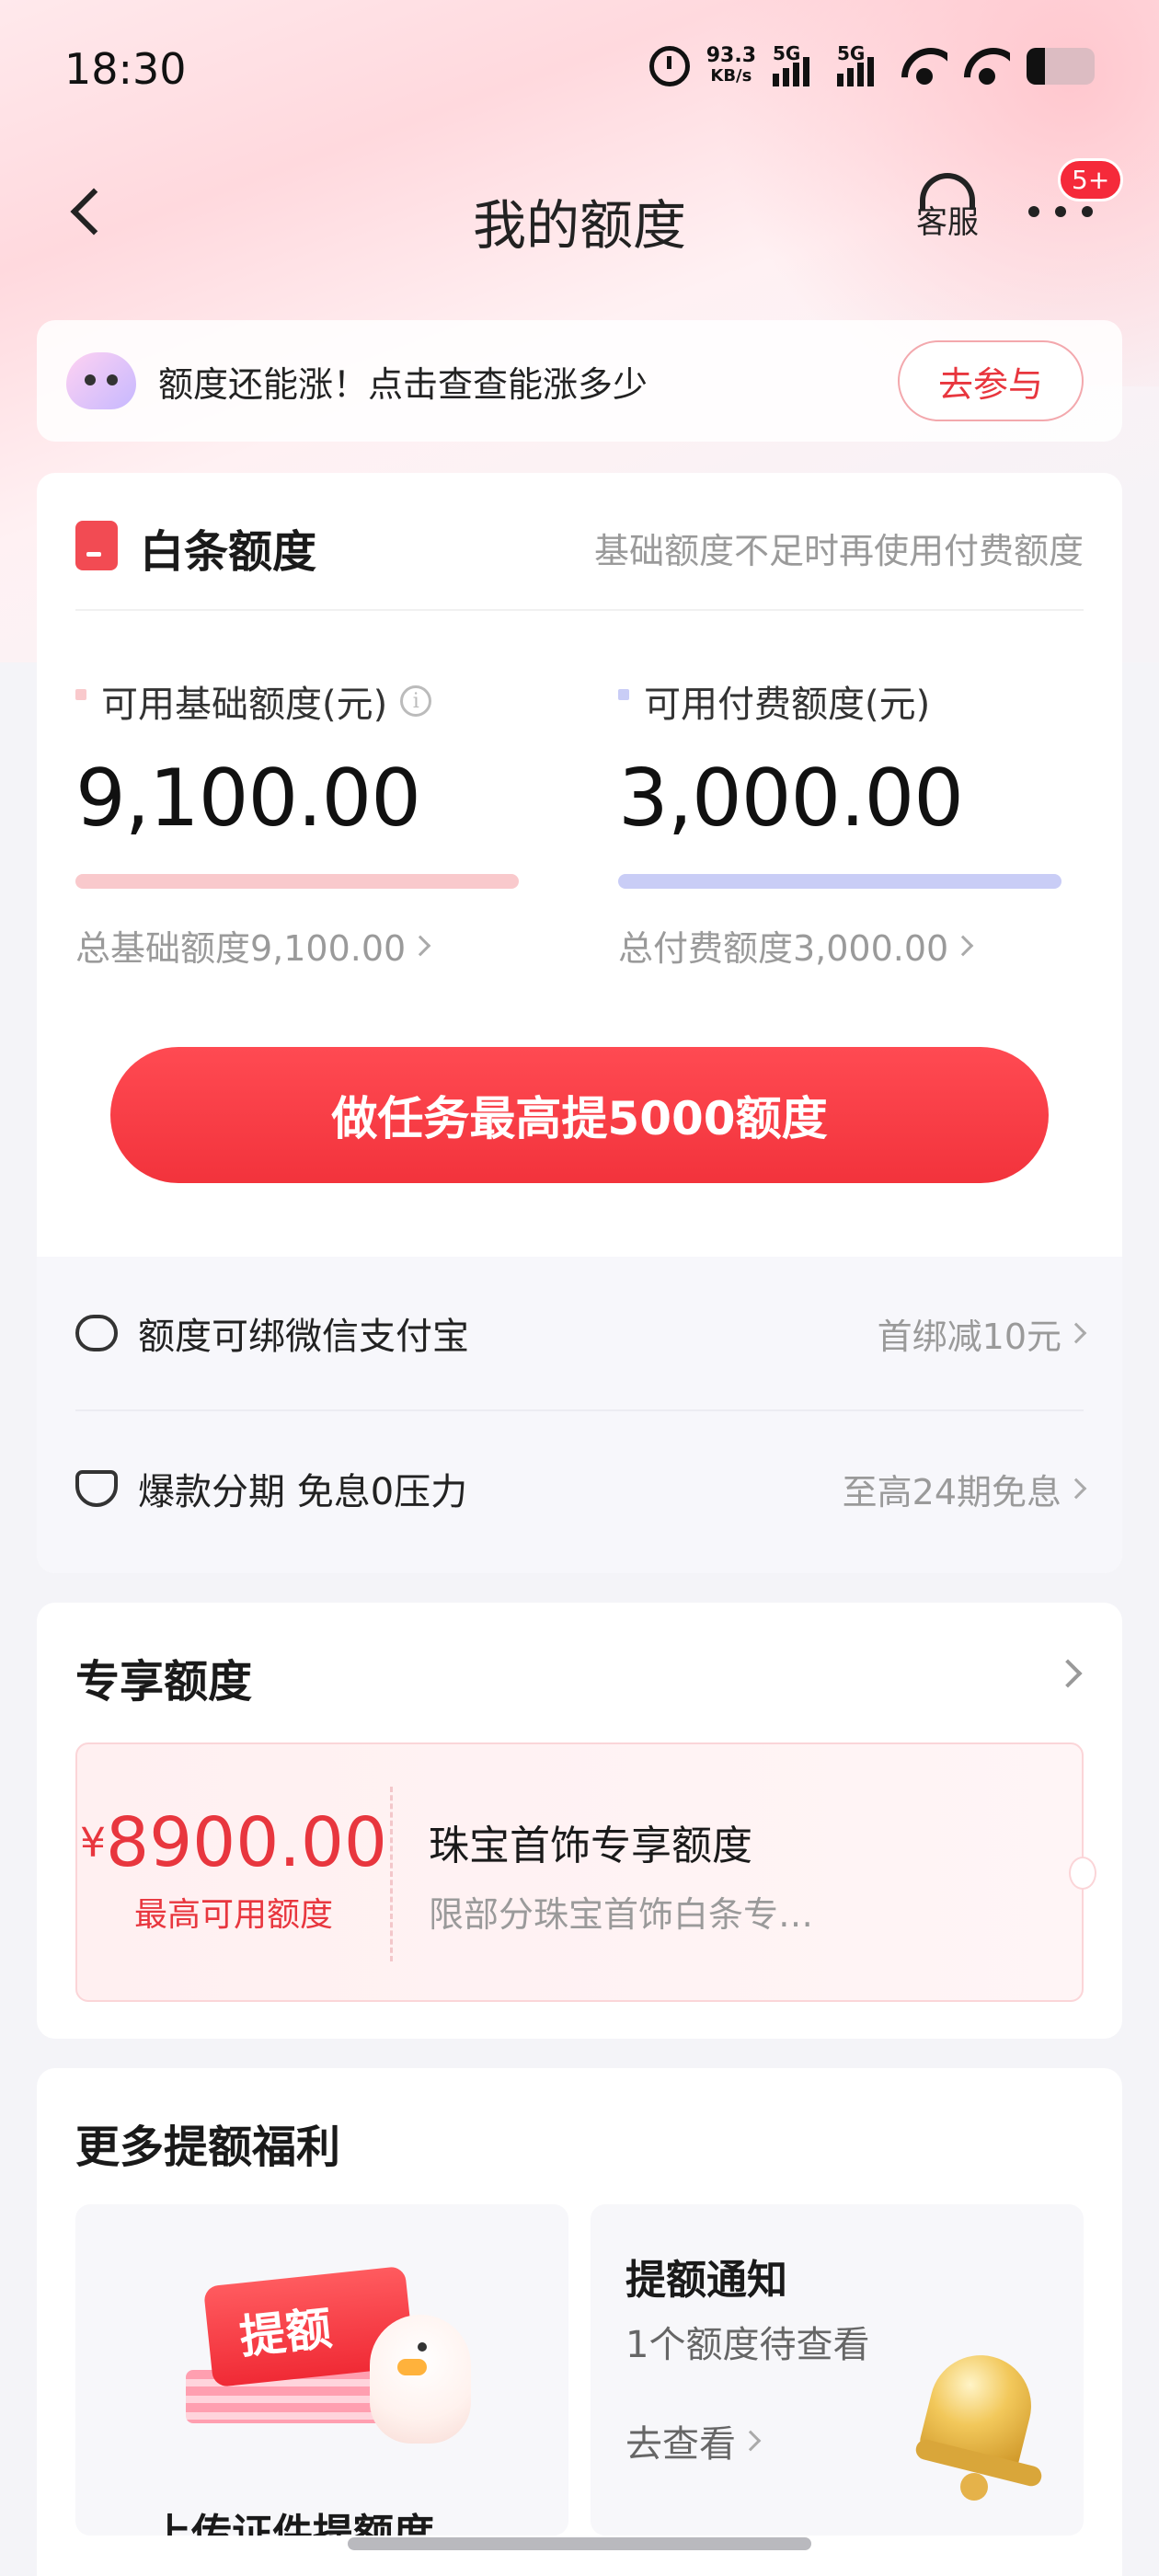 Image resolution: width=1159 pixels, height=2576 pixels. I want to click on notification-badge: 5+, so click(1091, 179).